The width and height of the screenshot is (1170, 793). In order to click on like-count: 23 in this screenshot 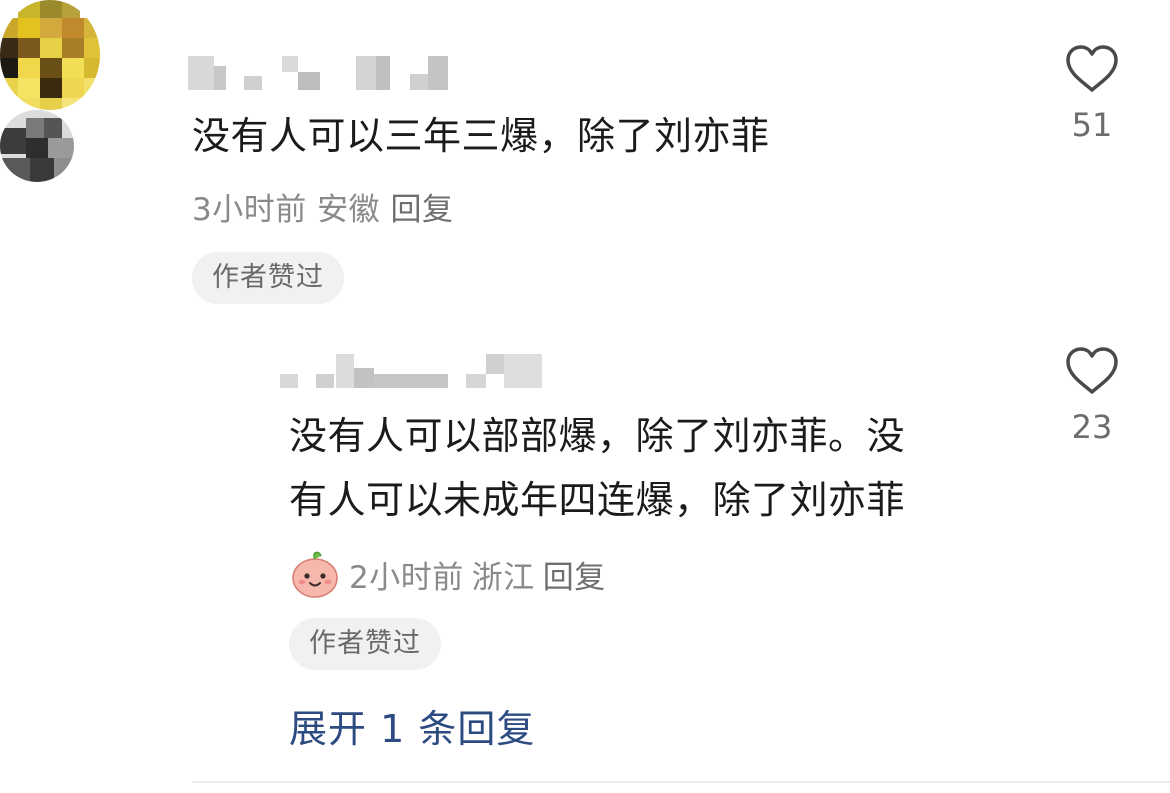, I will do `click(1092, 427)`.